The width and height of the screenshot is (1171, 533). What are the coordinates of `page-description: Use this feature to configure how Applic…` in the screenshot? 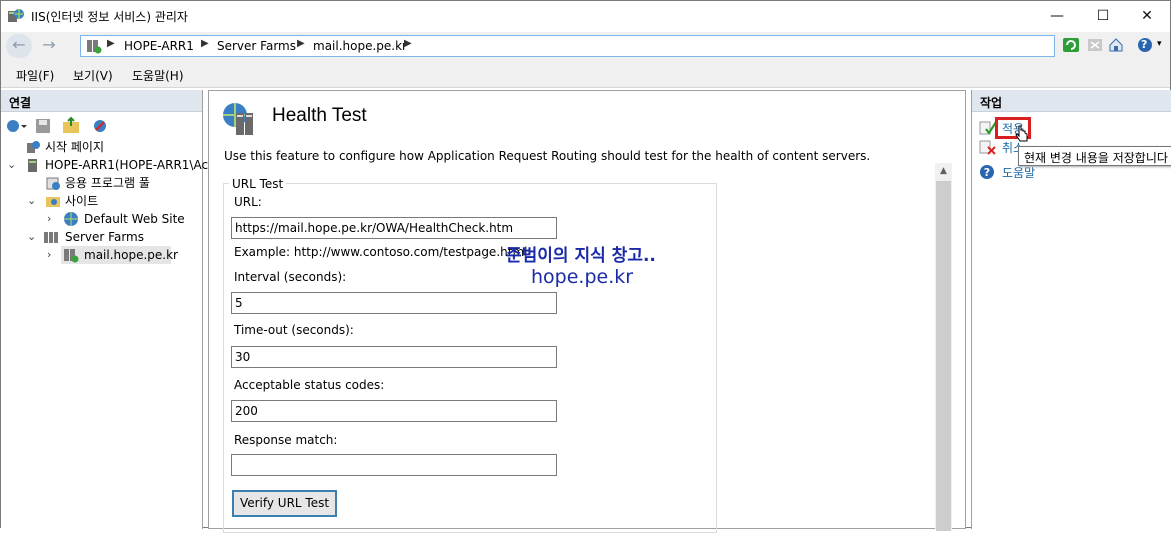 It's located at (547, 156).